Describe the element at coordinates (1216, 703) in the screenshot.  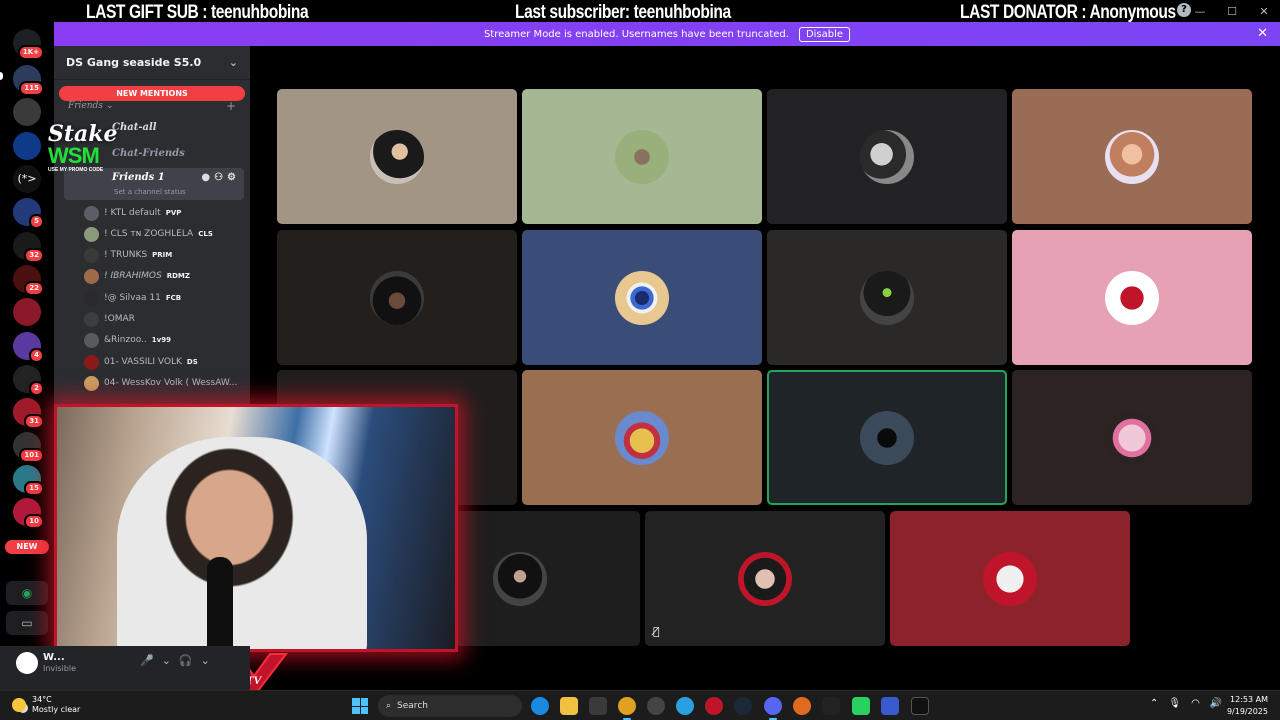
I see `volume-icon: 🔊` at that location.